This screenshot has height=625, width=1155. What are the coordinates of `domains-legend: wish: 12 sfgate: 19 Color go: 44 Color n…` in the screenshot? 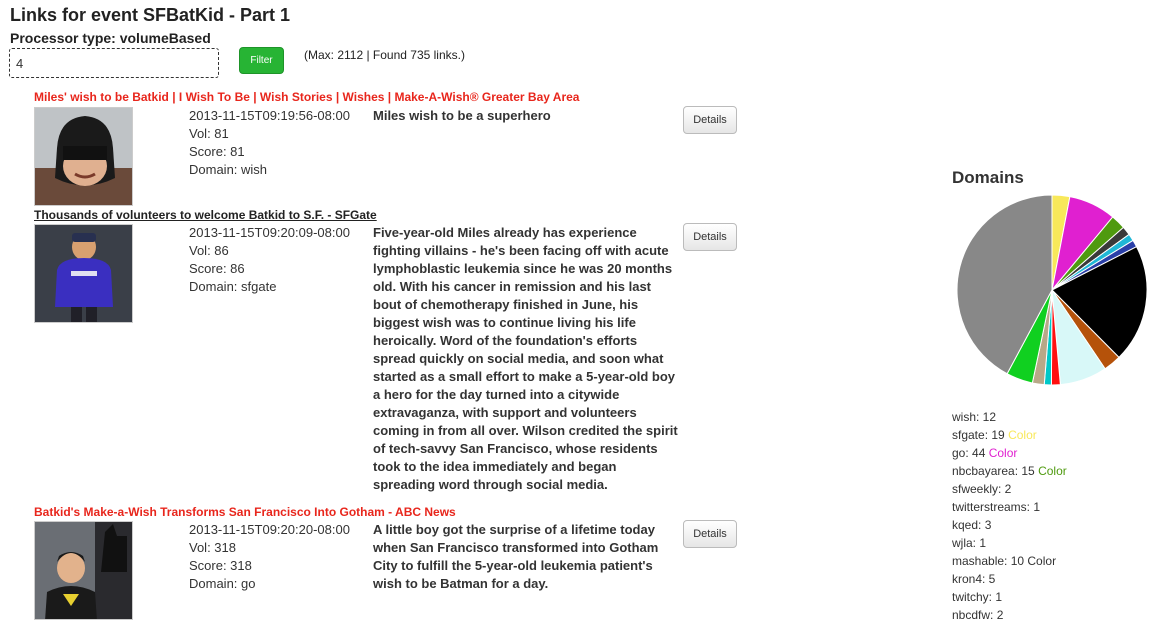 It's located at (1009, 516).